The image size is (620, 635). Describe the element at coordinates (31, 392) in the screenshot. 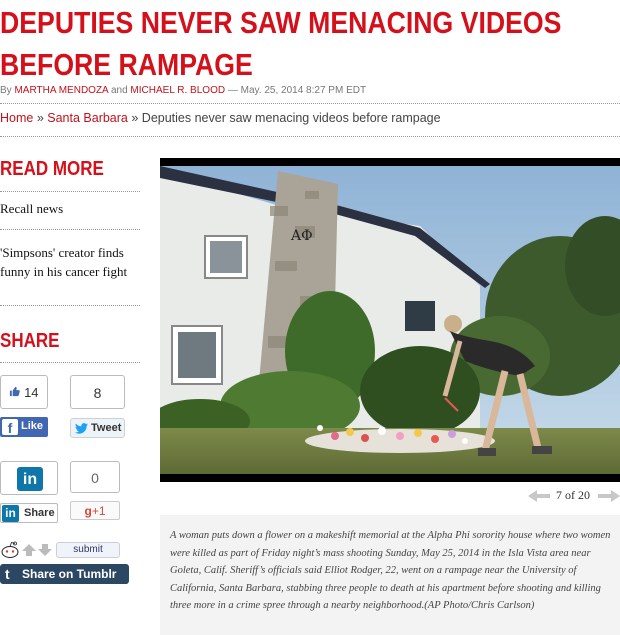

I see `facebook-like-count: 14` at that location.